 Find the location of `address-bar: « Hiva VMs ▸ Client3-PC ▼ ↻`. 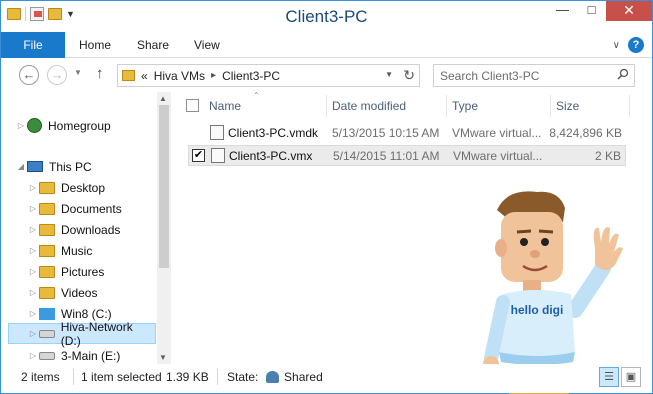

address-bar: « Hiva VMs ▸ Client3-PC ▼ ↻ is located at coordinates (268, 75).